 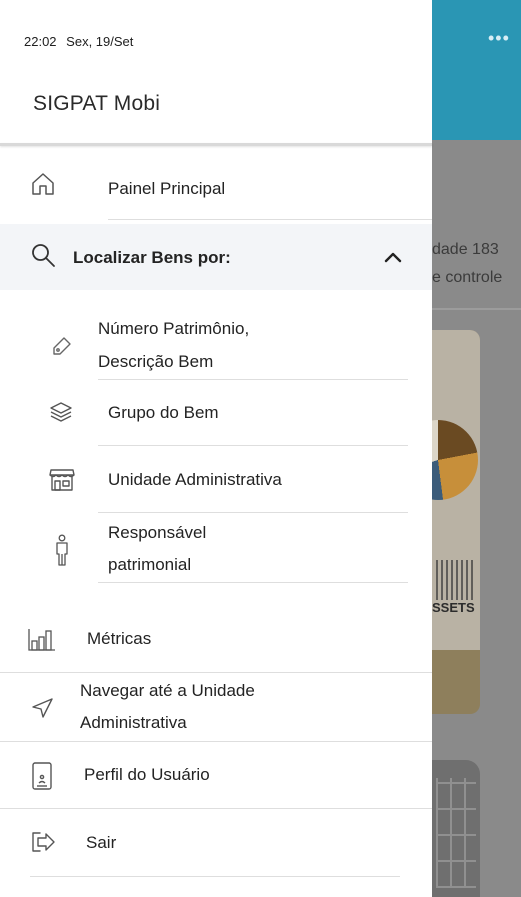 What do you see at coordinates (453, 607) in the screenshot?
I see `background-card-word: SSETS` at bounding box center [453, 607].